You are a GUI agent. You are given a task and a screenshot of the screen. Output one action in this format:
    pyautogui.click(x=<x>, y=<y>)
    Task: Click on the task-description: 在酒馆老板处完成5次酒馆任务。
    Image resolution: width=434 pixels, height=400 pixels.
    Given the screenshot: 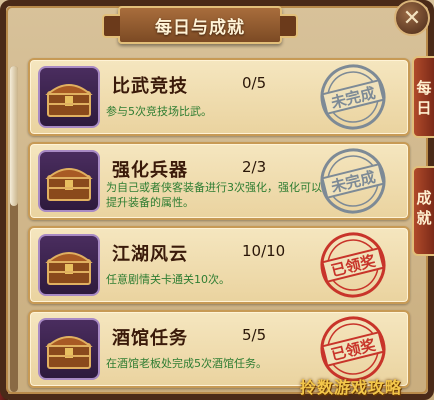 What is the action you would take?
    pyautogui.click(x=186, y=363)
    